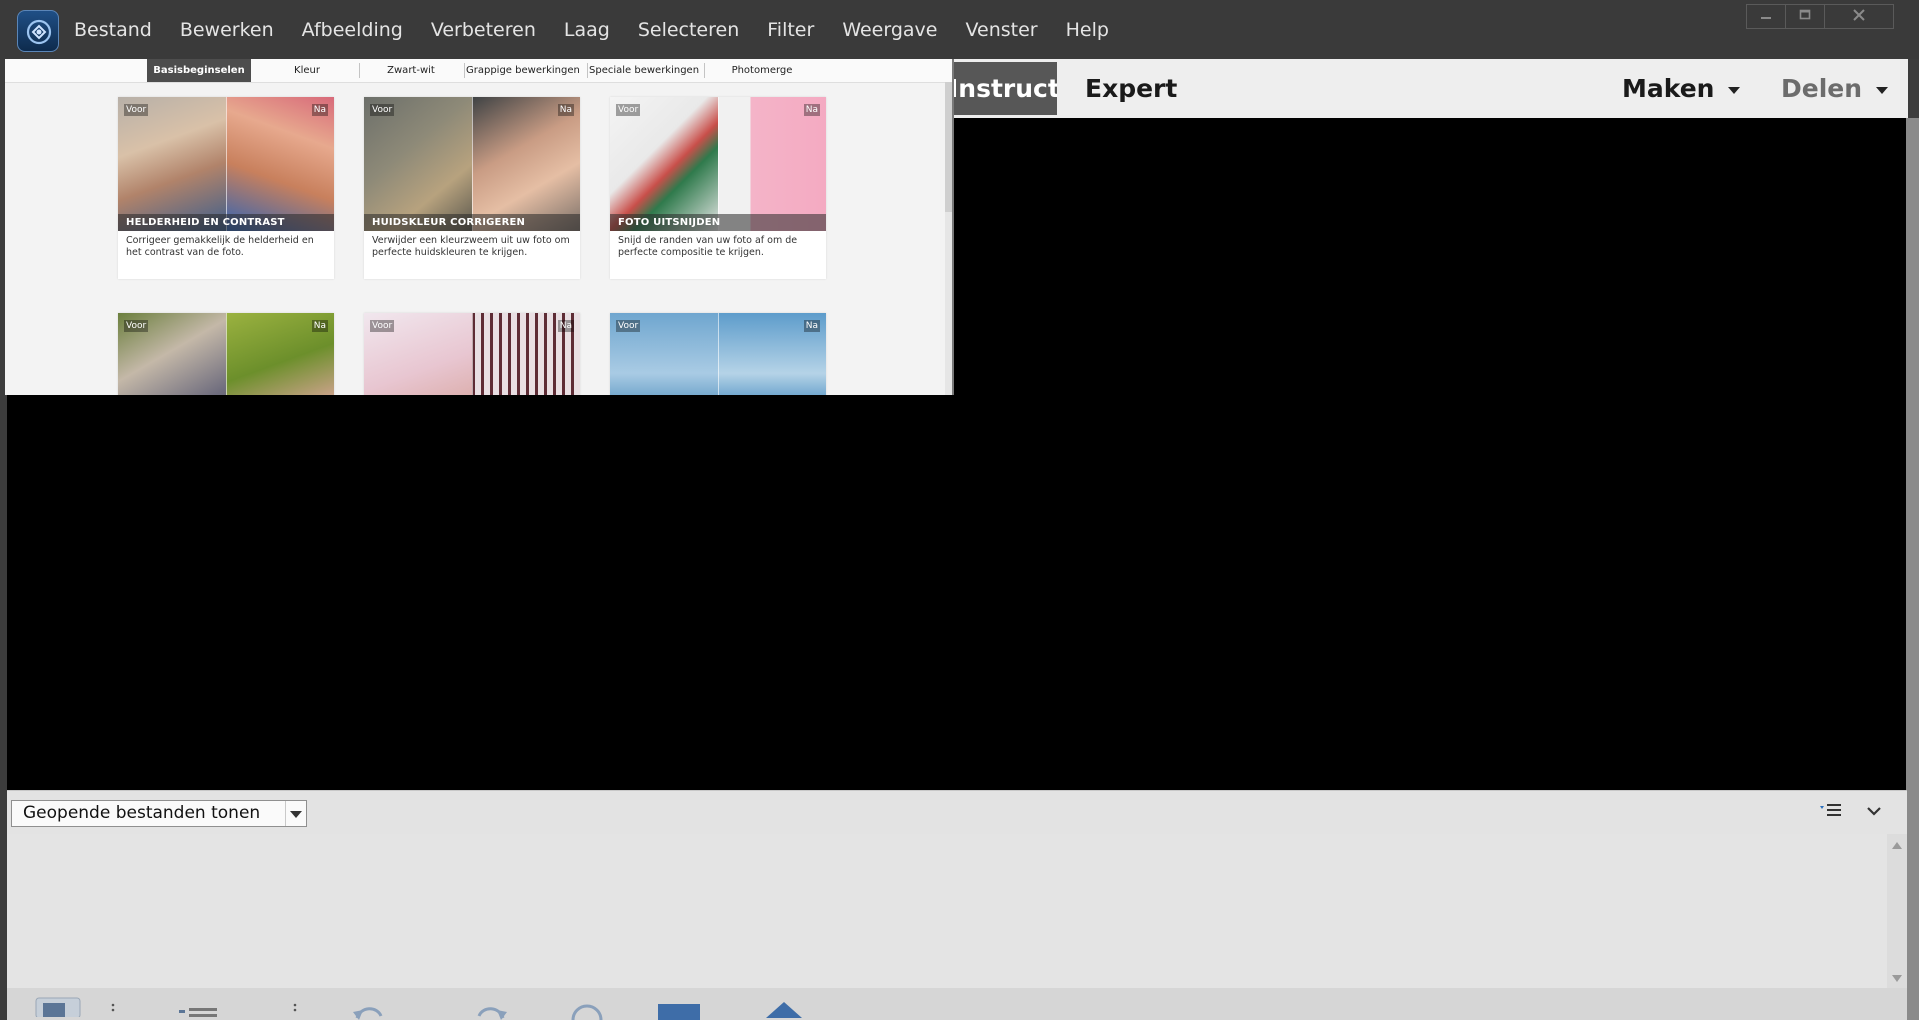 This screenshot has height=1020, width=1919. Describe the element at coordinates (1912, 569) in the screenshot. I see `panel-edge` at that location.